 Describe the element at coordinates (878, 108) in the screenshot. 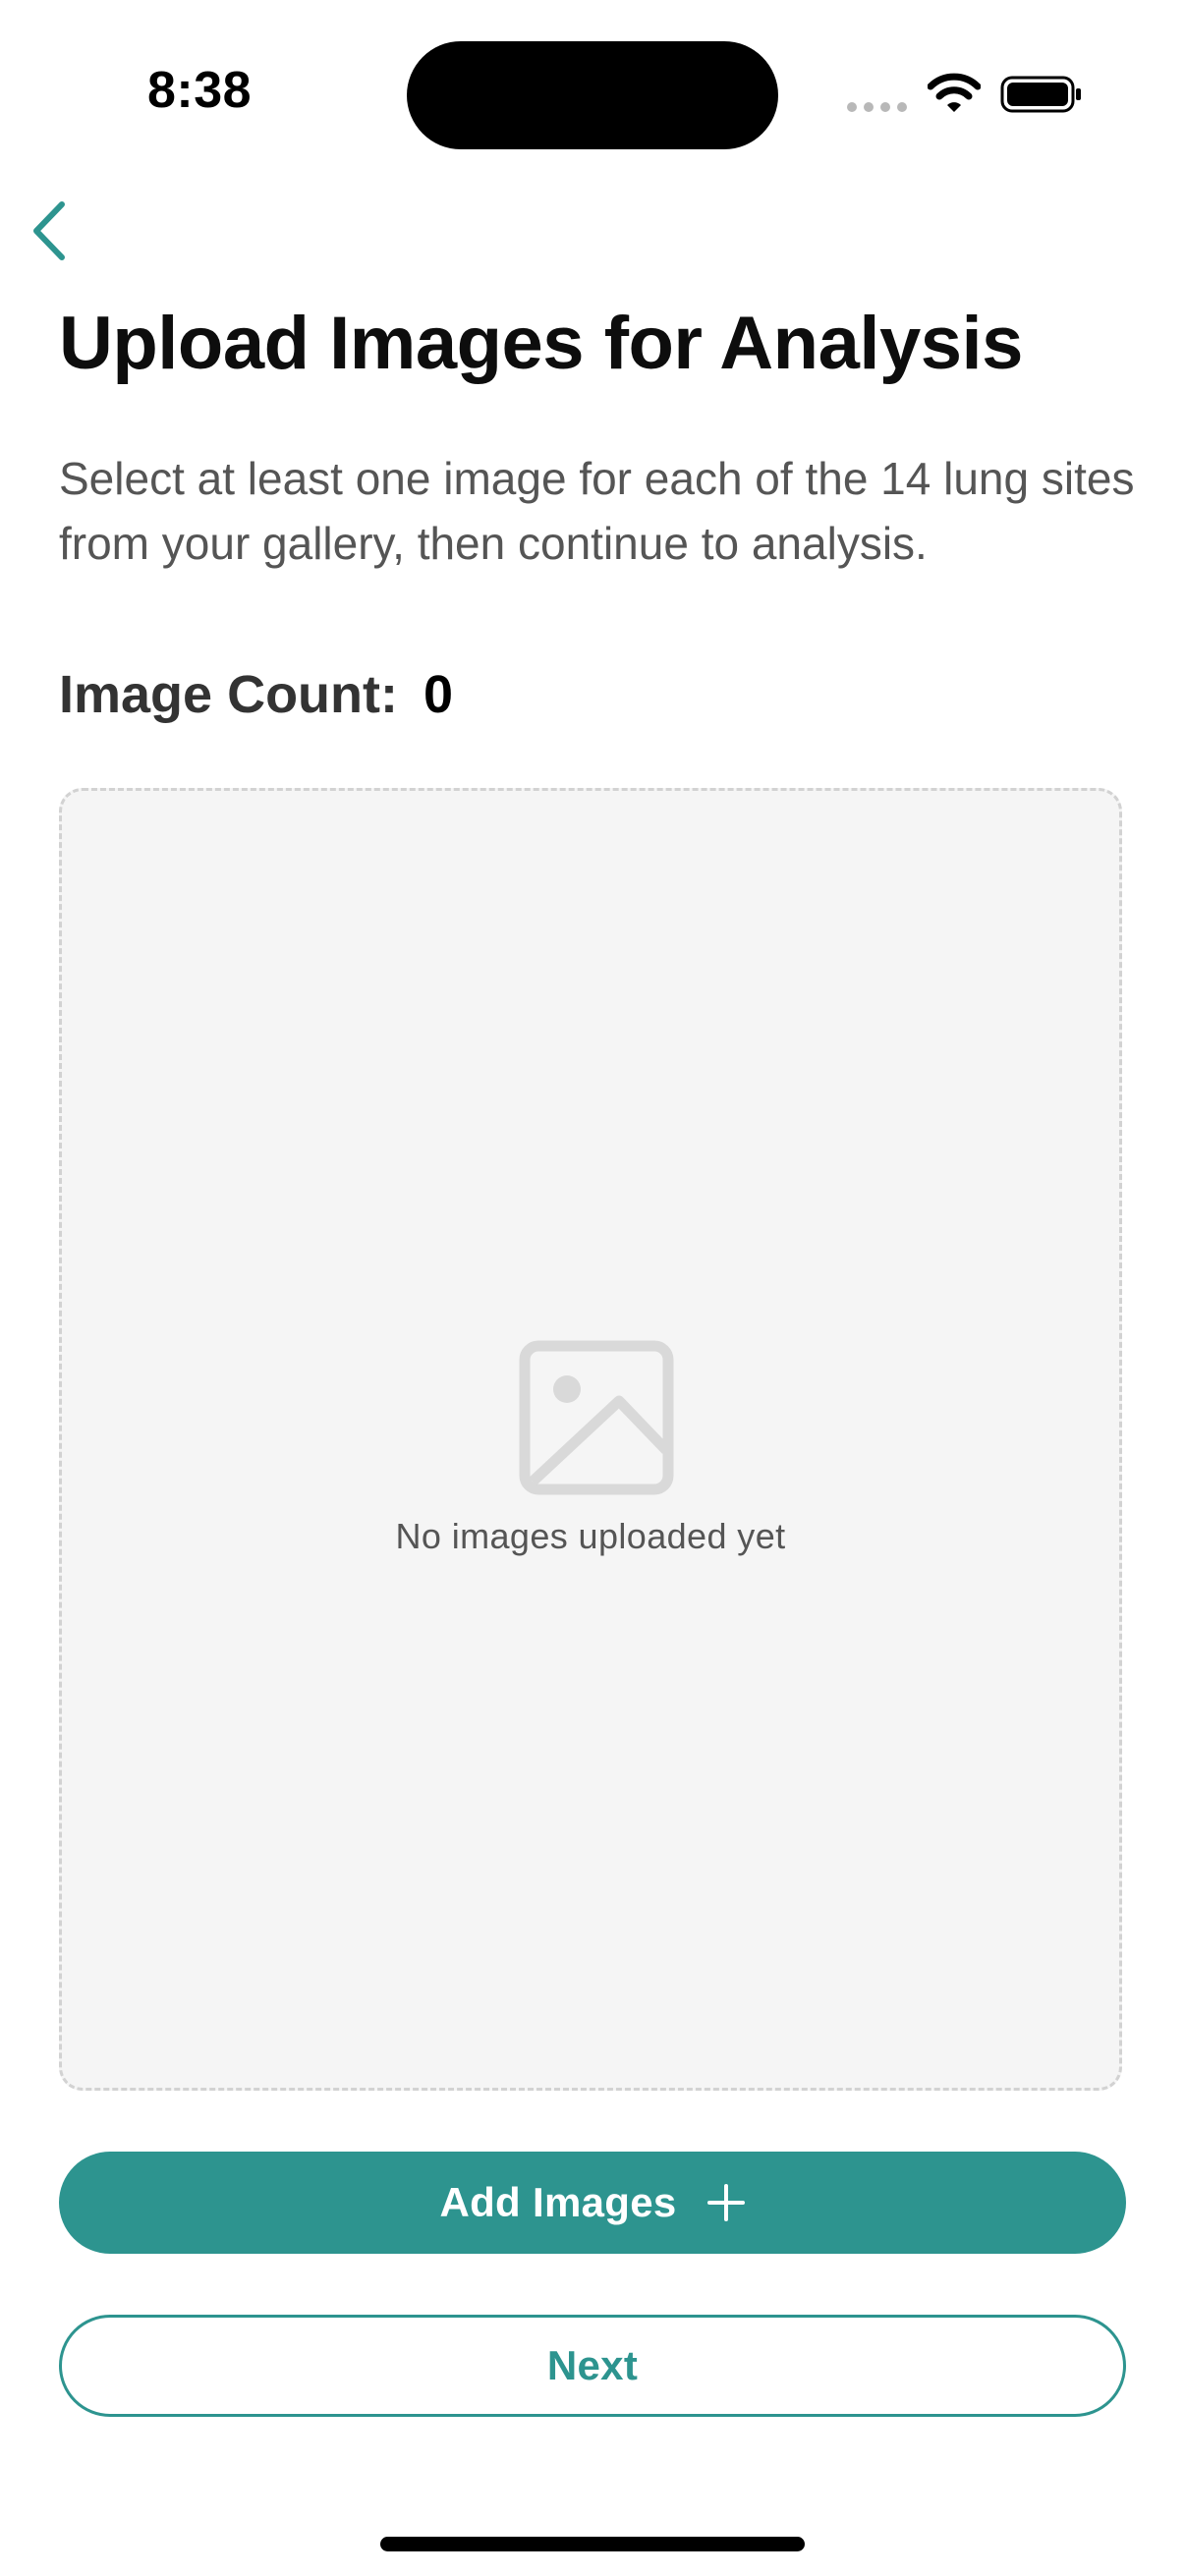

I see `cellular-signal-icon` at that location.